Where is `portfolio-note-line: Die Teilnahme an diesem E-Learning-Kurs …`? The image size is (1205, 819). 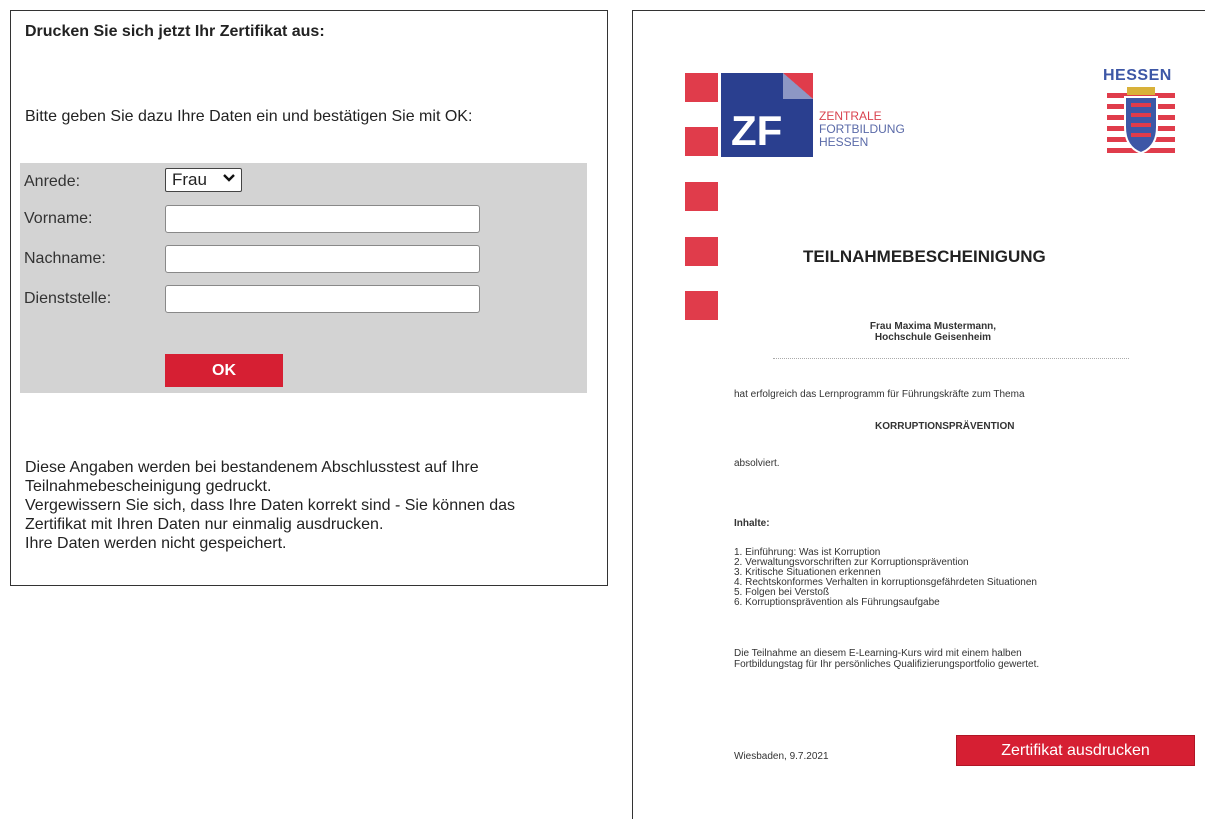 portfolio-note-line: Die Teilnahme an diesem E-Learning-Kurs … is located at coordinates (878, 653).